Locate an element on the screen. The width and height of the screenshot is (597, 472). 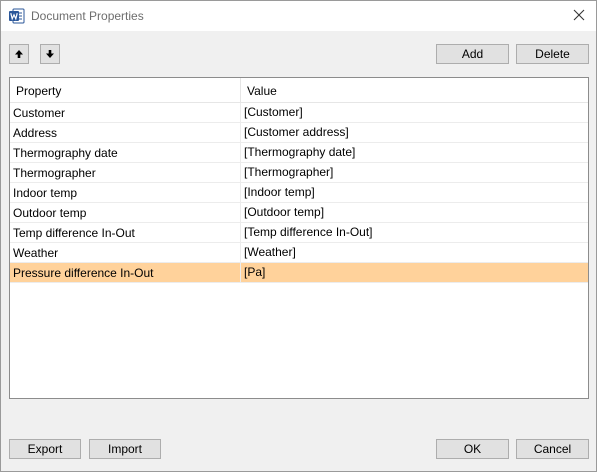
arrow-down-icon is located at coordinates (50, 54).